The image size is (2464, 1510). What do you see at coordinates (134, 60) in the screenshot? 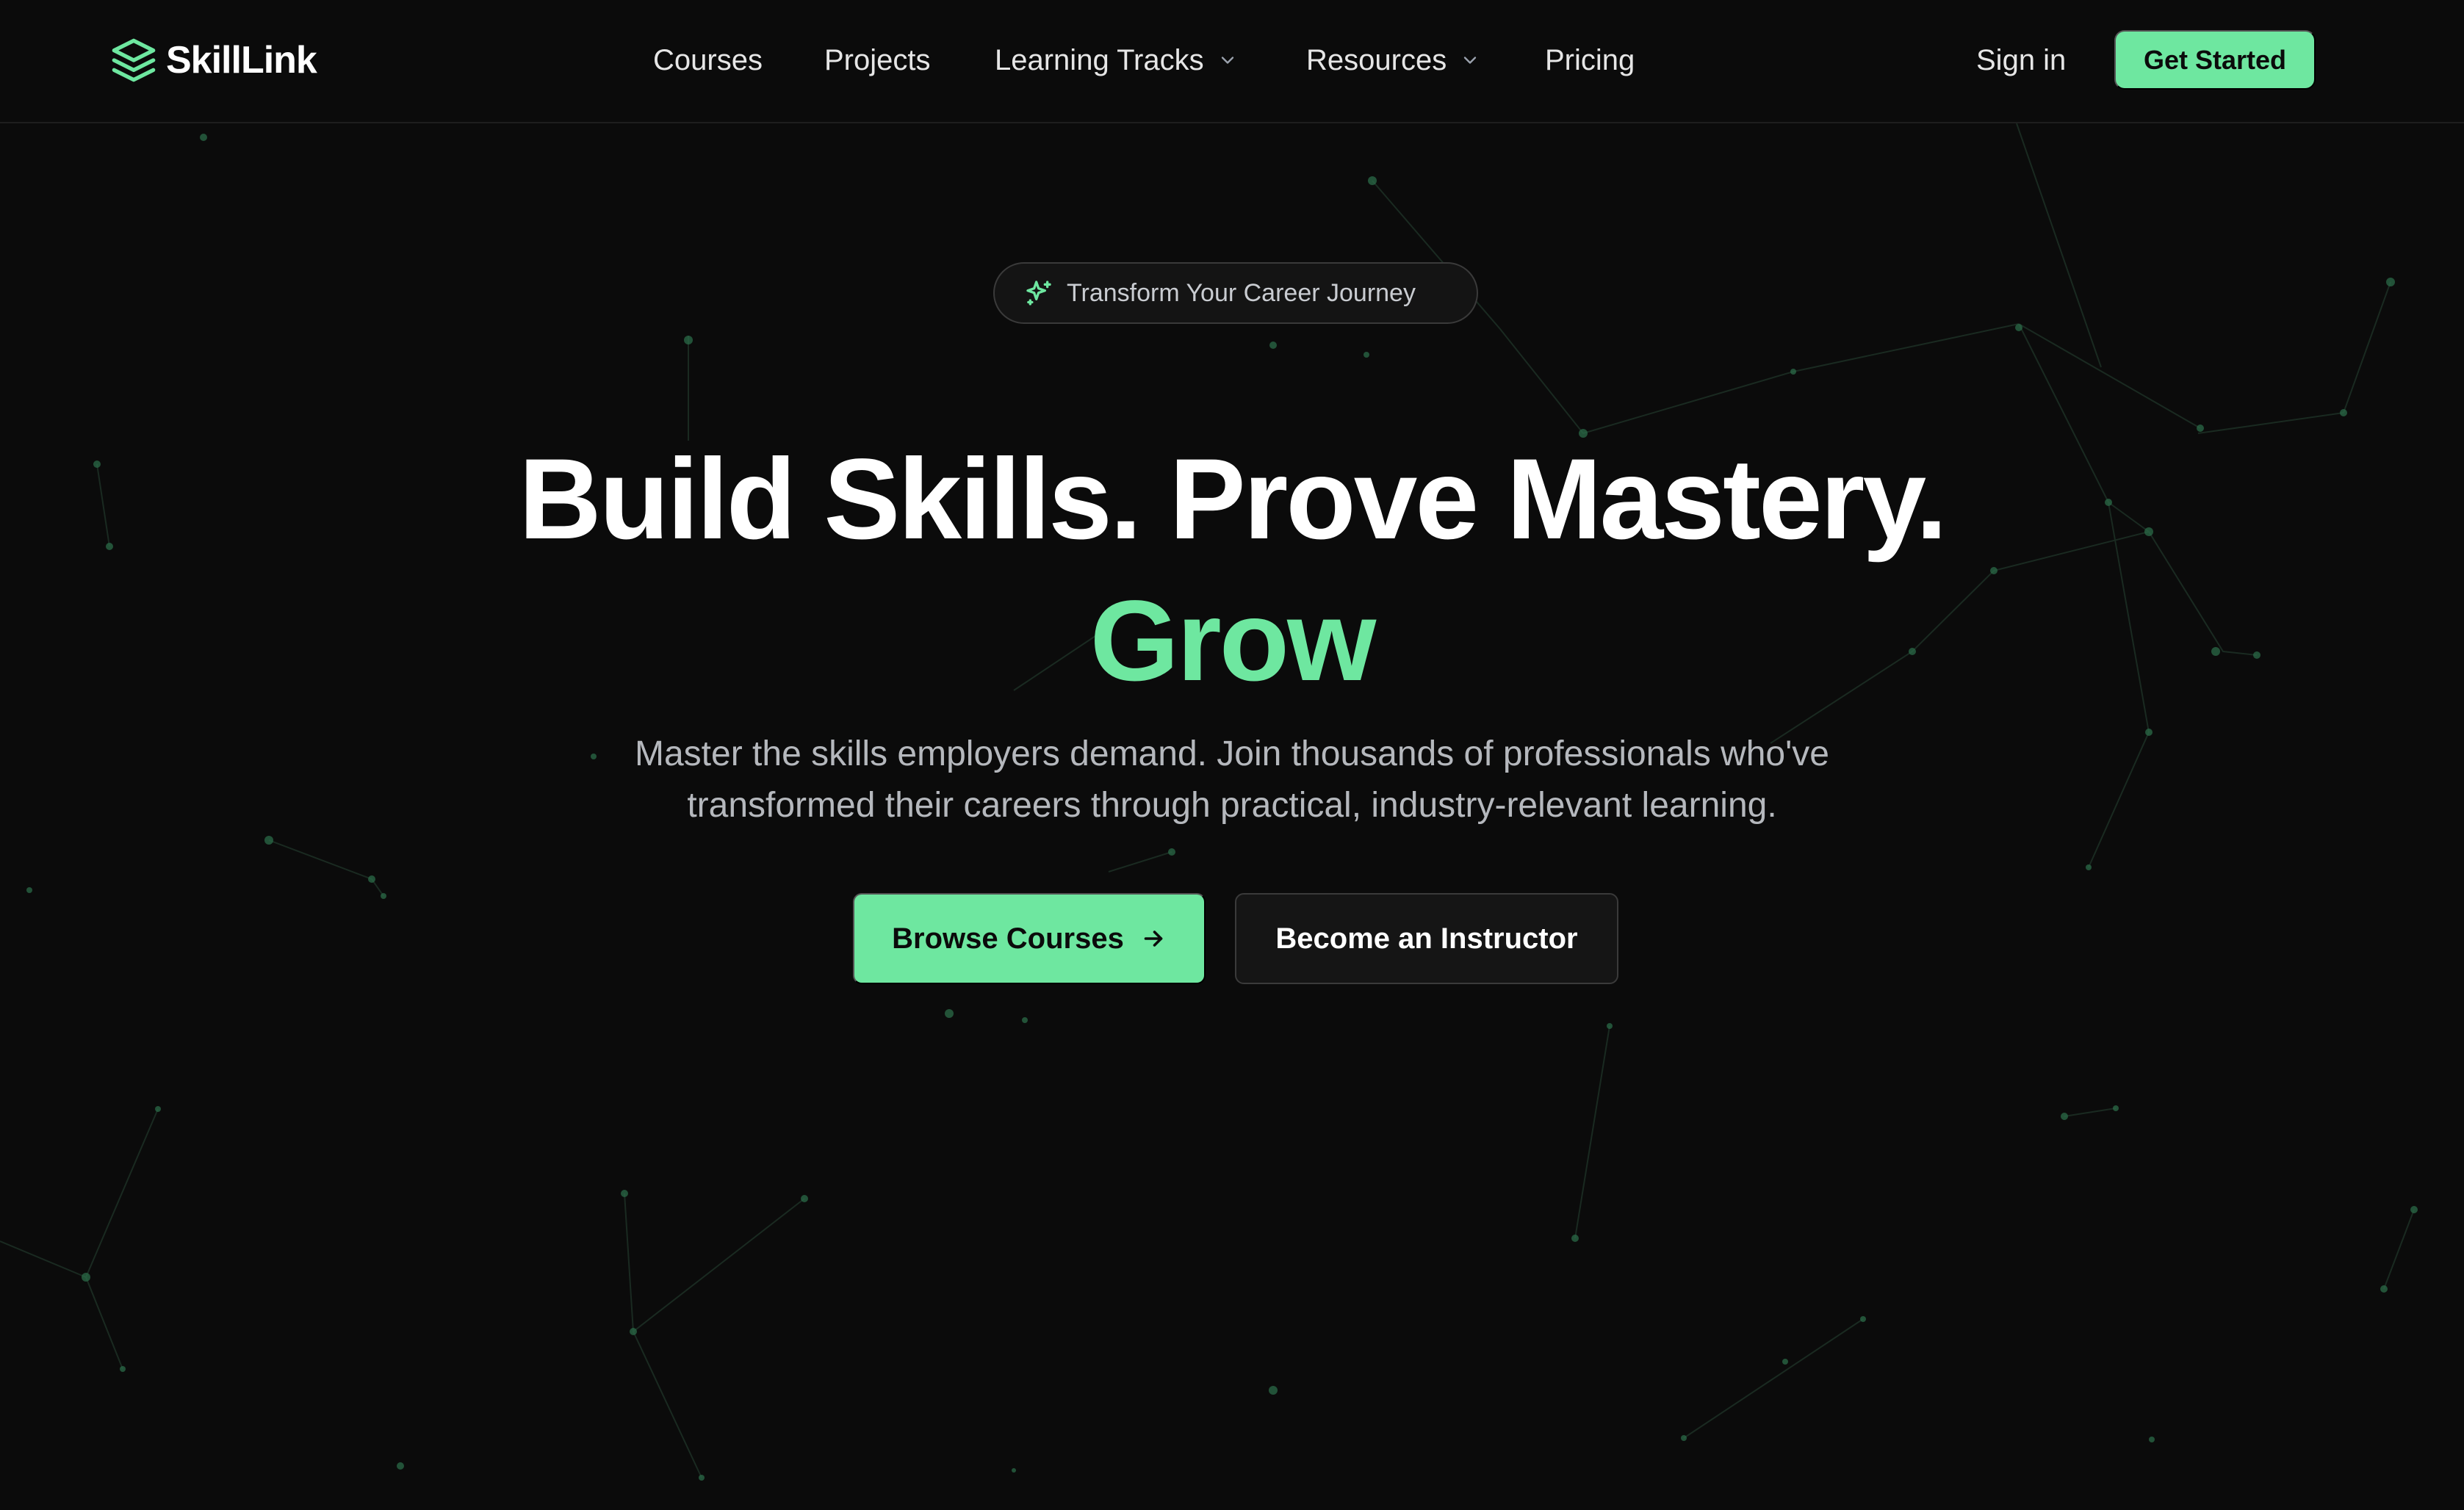
I see `layers-icon` at bounding box center [134, 60].